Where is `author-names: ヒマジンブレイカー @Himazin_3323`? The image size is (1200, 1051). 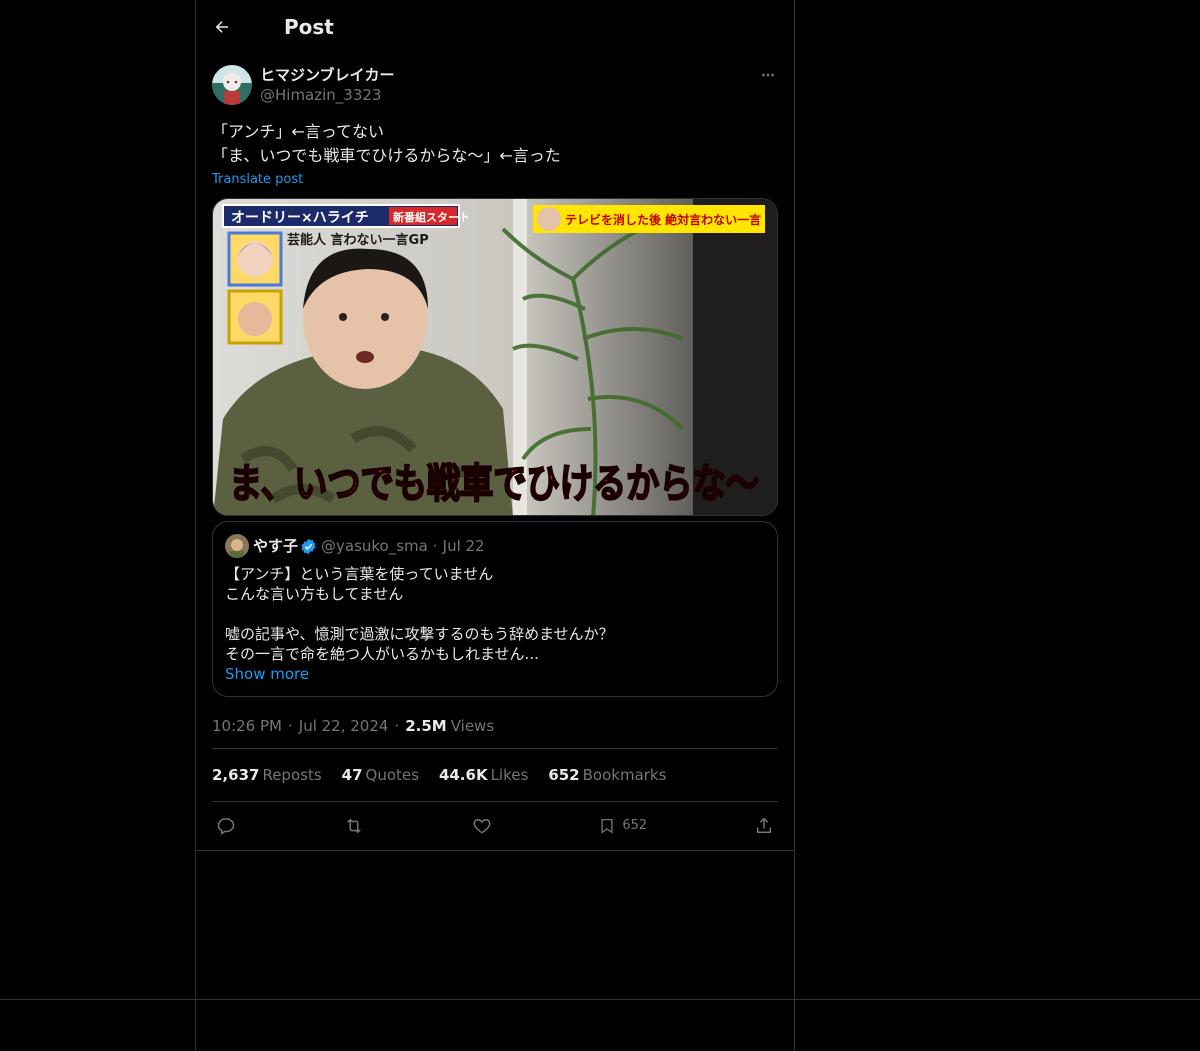 author-names: ヒマジンブレイカー @Himazin_3323 is located at coordinates (327, 86).